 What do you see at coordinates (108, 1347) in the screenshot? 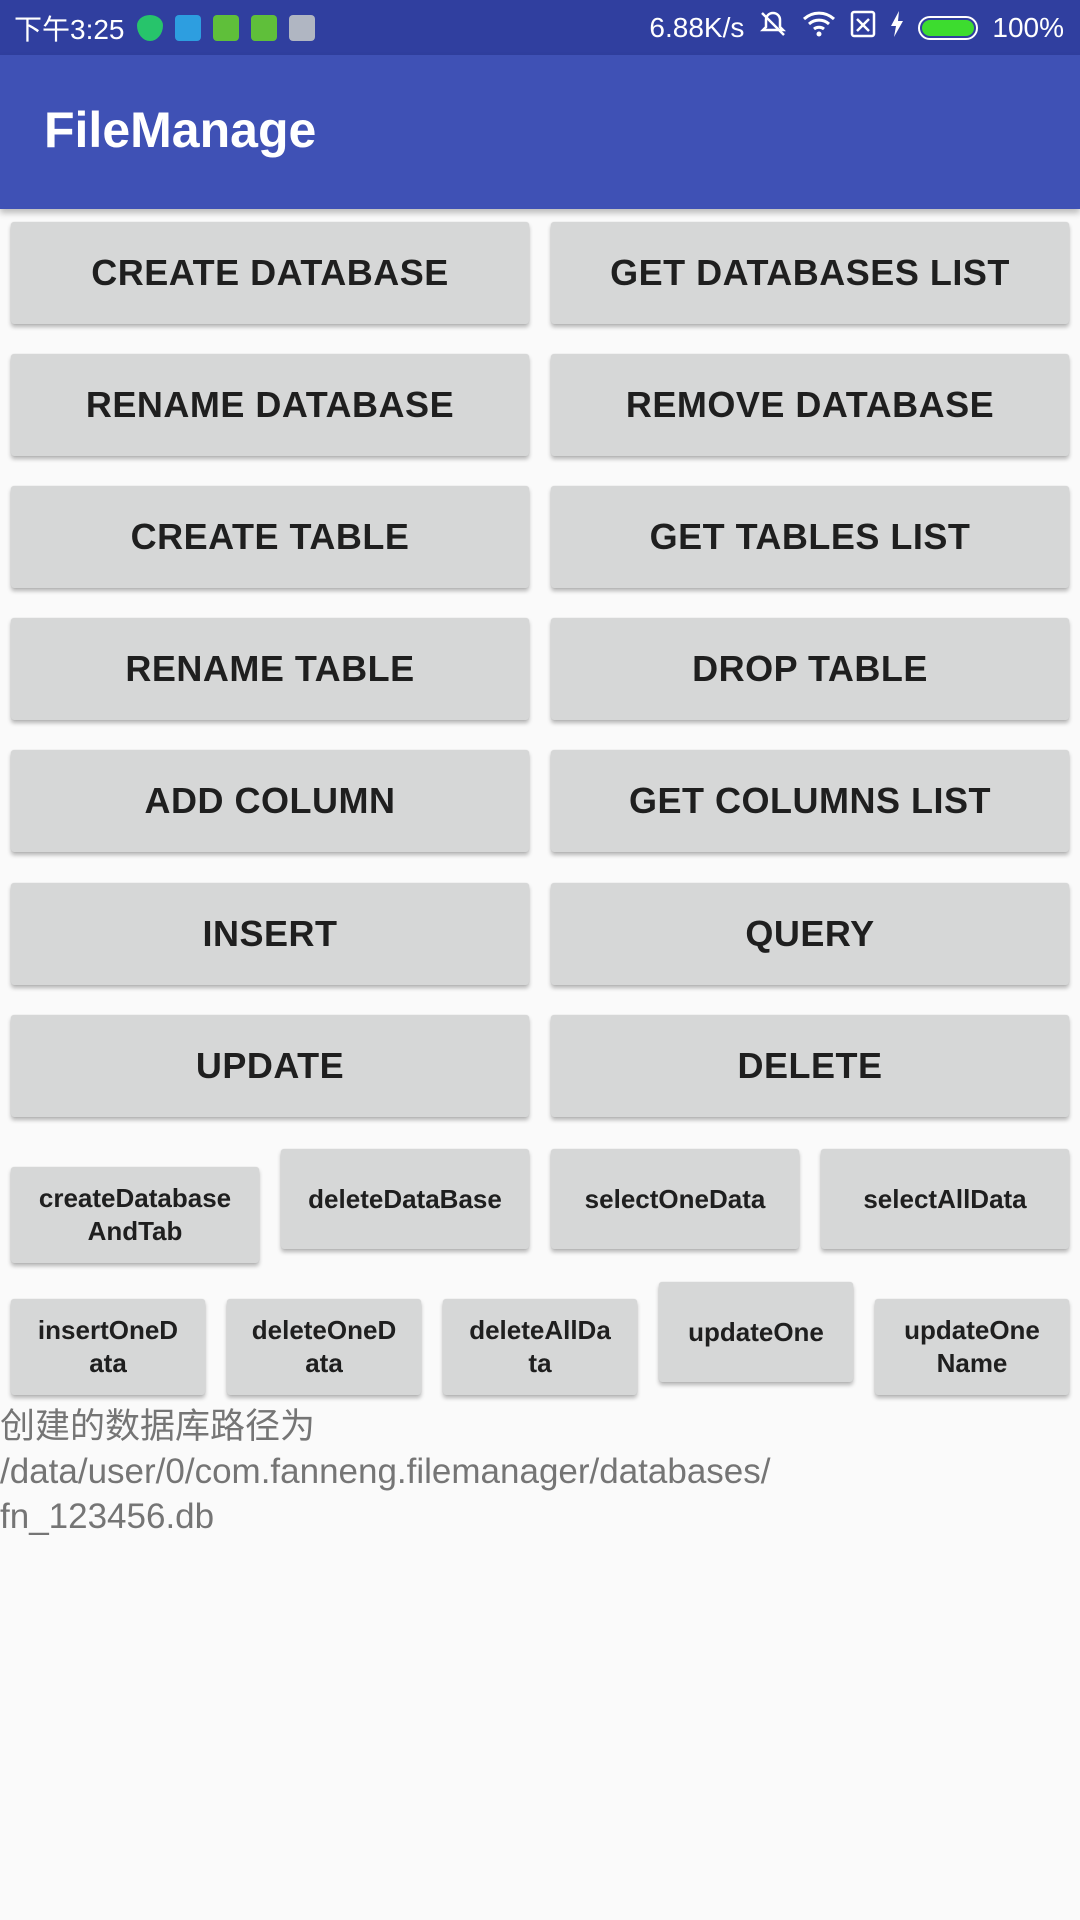
I see `insert-one-data-button: insertOneD ata` at bounding box center [108, 1347].